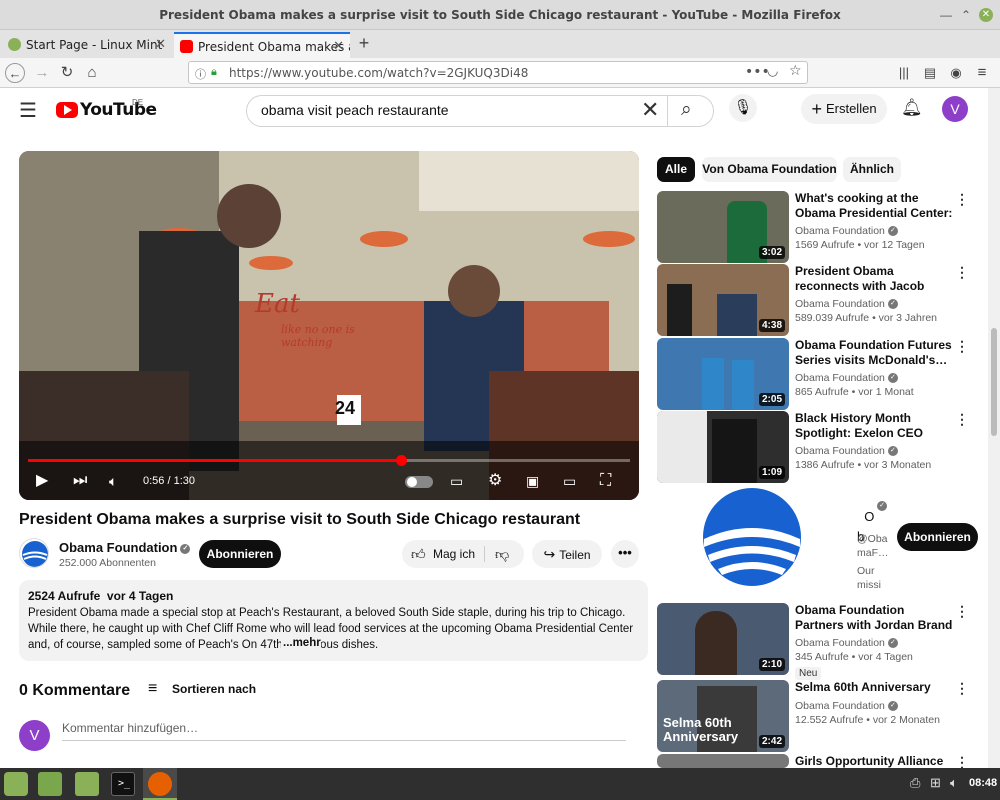  I want to click on network-icon: ⊞, so click(935, 783).